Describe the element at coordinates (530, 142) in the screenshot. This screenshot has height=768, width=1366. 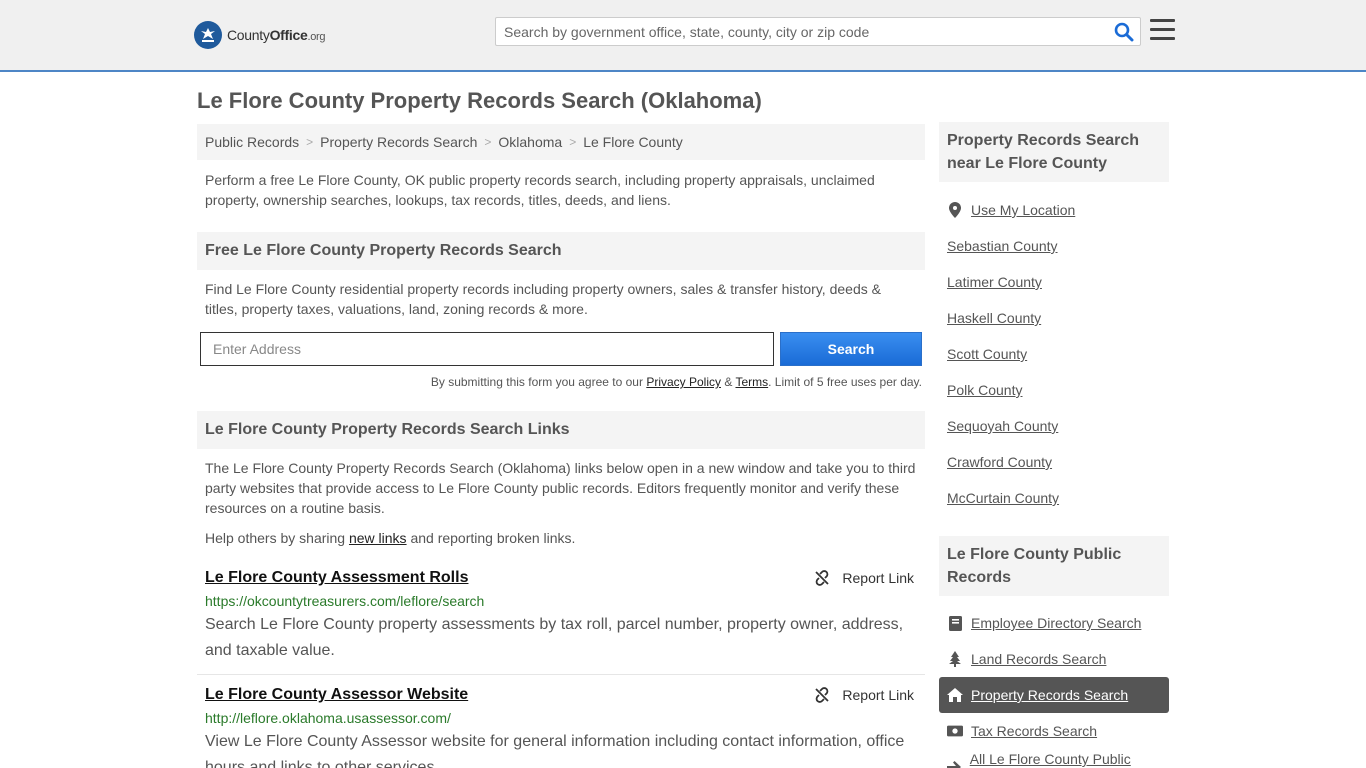
I see `breadcrumb-oklahoma: Oklahoma` at that location.